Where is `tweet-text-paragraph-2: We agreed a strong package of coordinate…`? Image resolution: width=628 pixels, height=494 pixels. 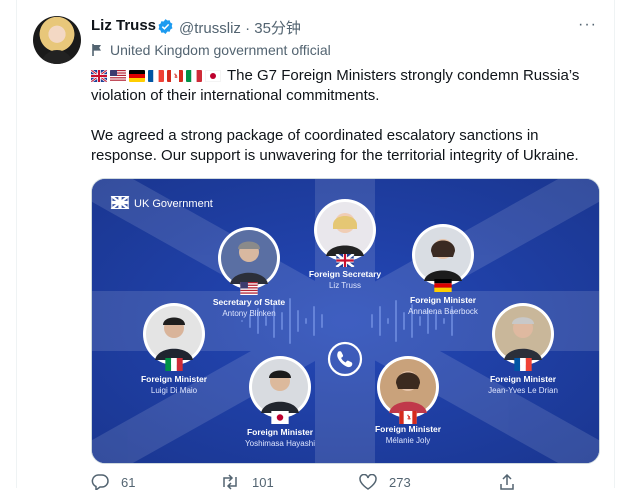
tweet-text-paragraph-2: We agreed a strong package of coordinate… is located at coordinates (335, 145).